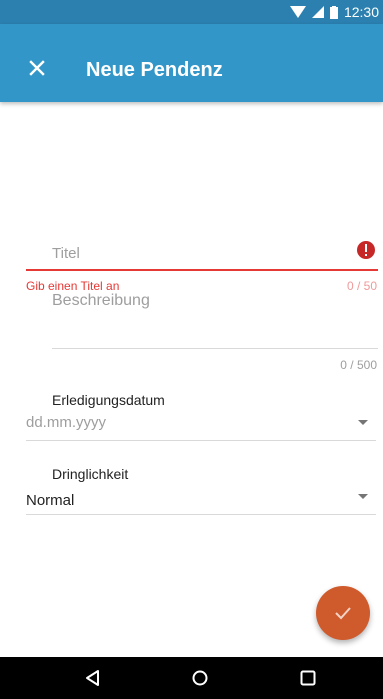 The width and height of the screenshot is (383, 699). I want to click on urgency-select: Normal, so click(202, 501).